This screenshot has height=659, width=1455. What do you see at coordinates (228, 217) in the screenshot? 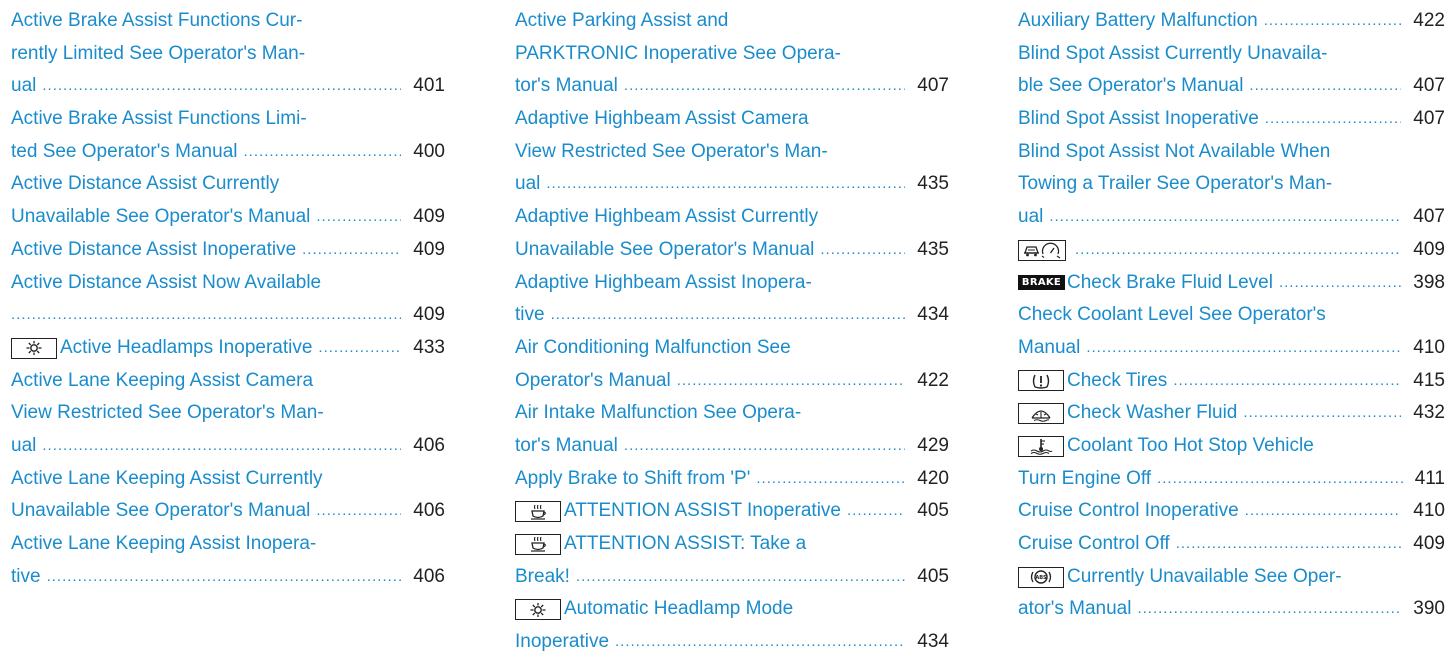
I see `index-entry-line: Unavailable See Operator's Manual 409` at bounding box center [228, 217].